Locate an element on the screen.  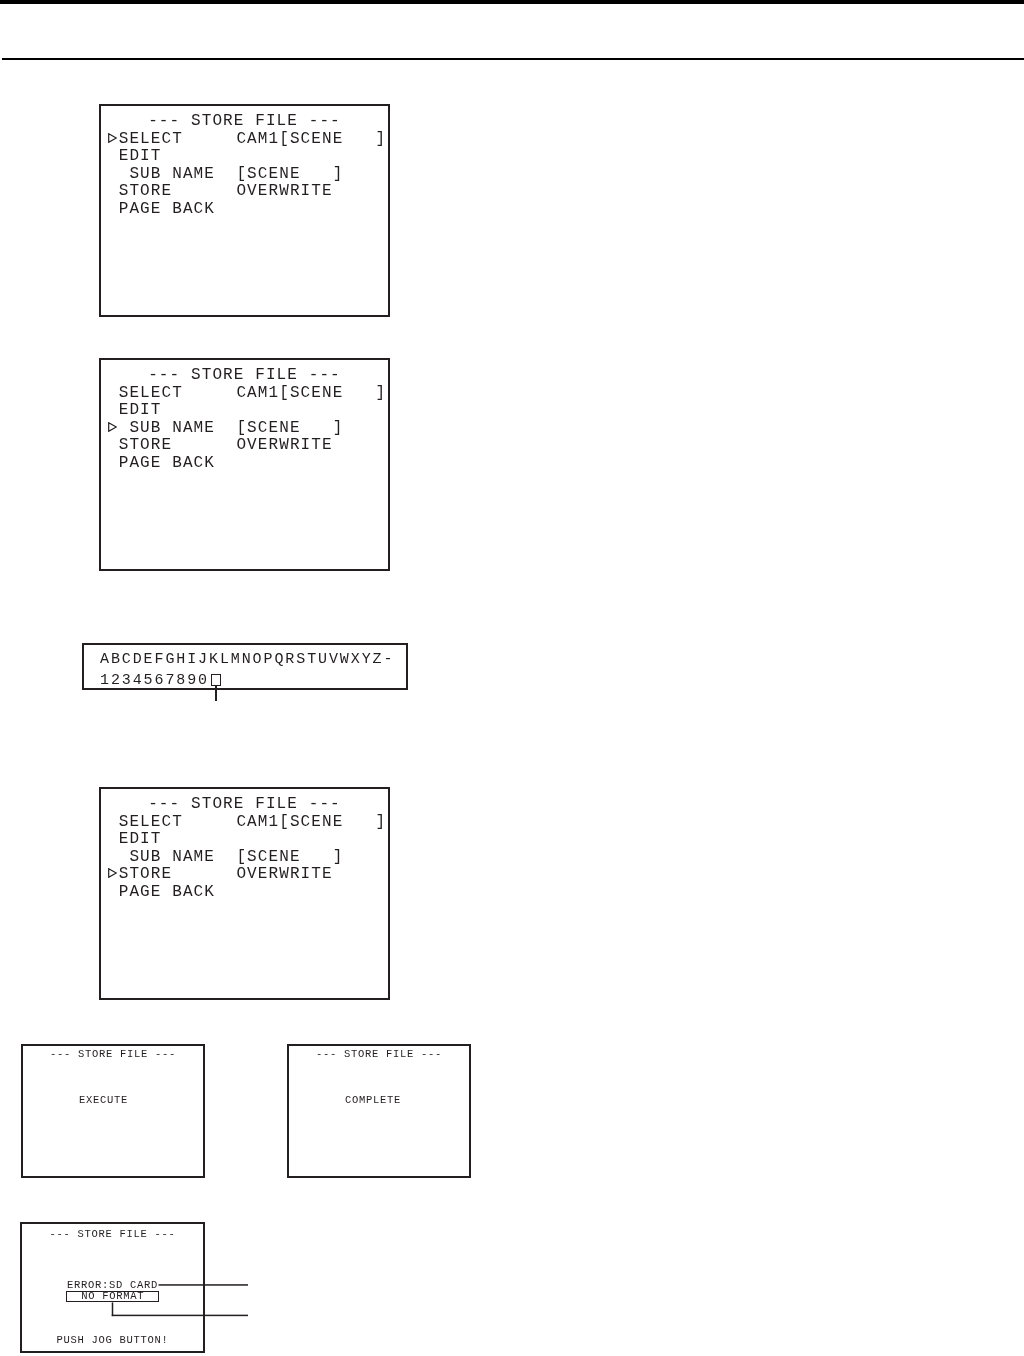
palette-characters: ABCDEFGHIJKLMNOPQRSTUVWXYZ- is located at coordinates (247, 659).